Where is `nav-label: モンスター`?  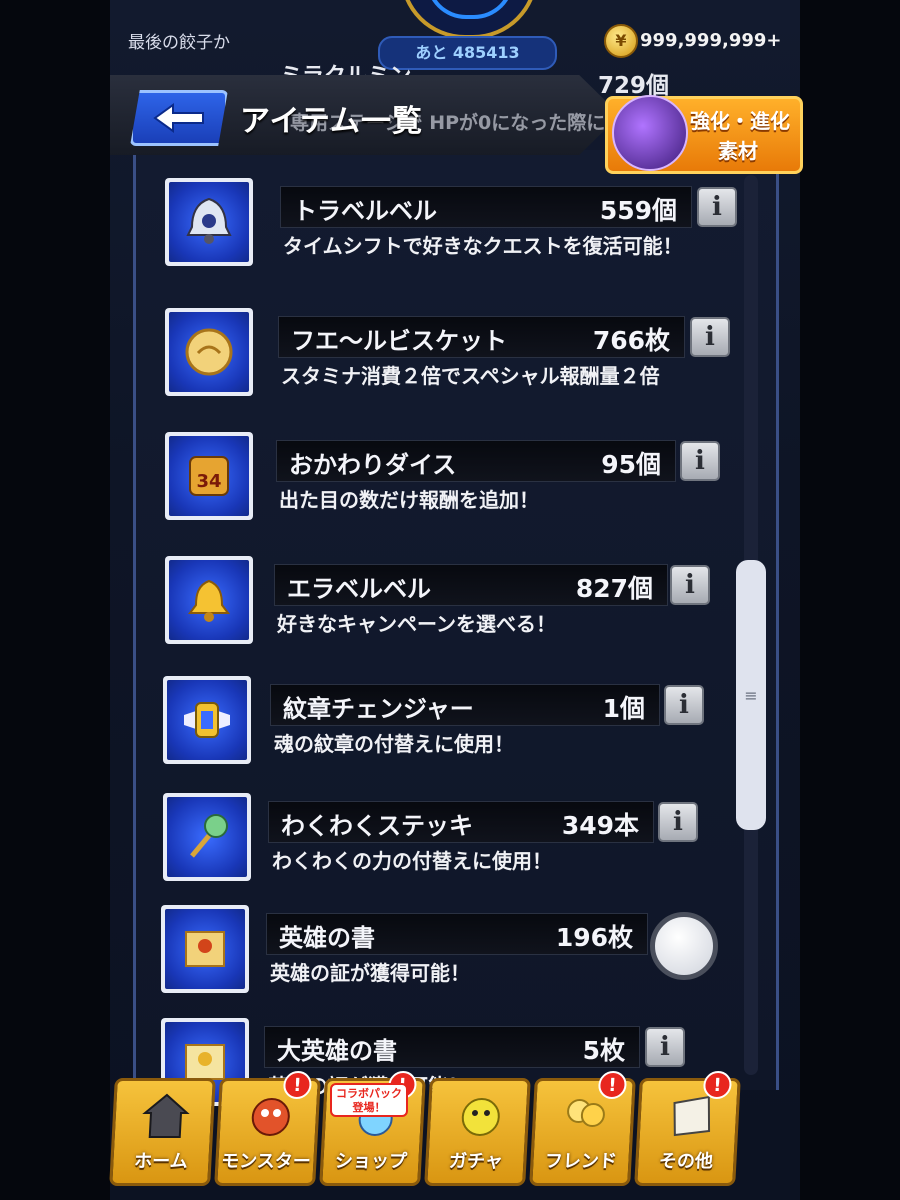
nav-label: モンスター is located at coordinates (266, 1161).